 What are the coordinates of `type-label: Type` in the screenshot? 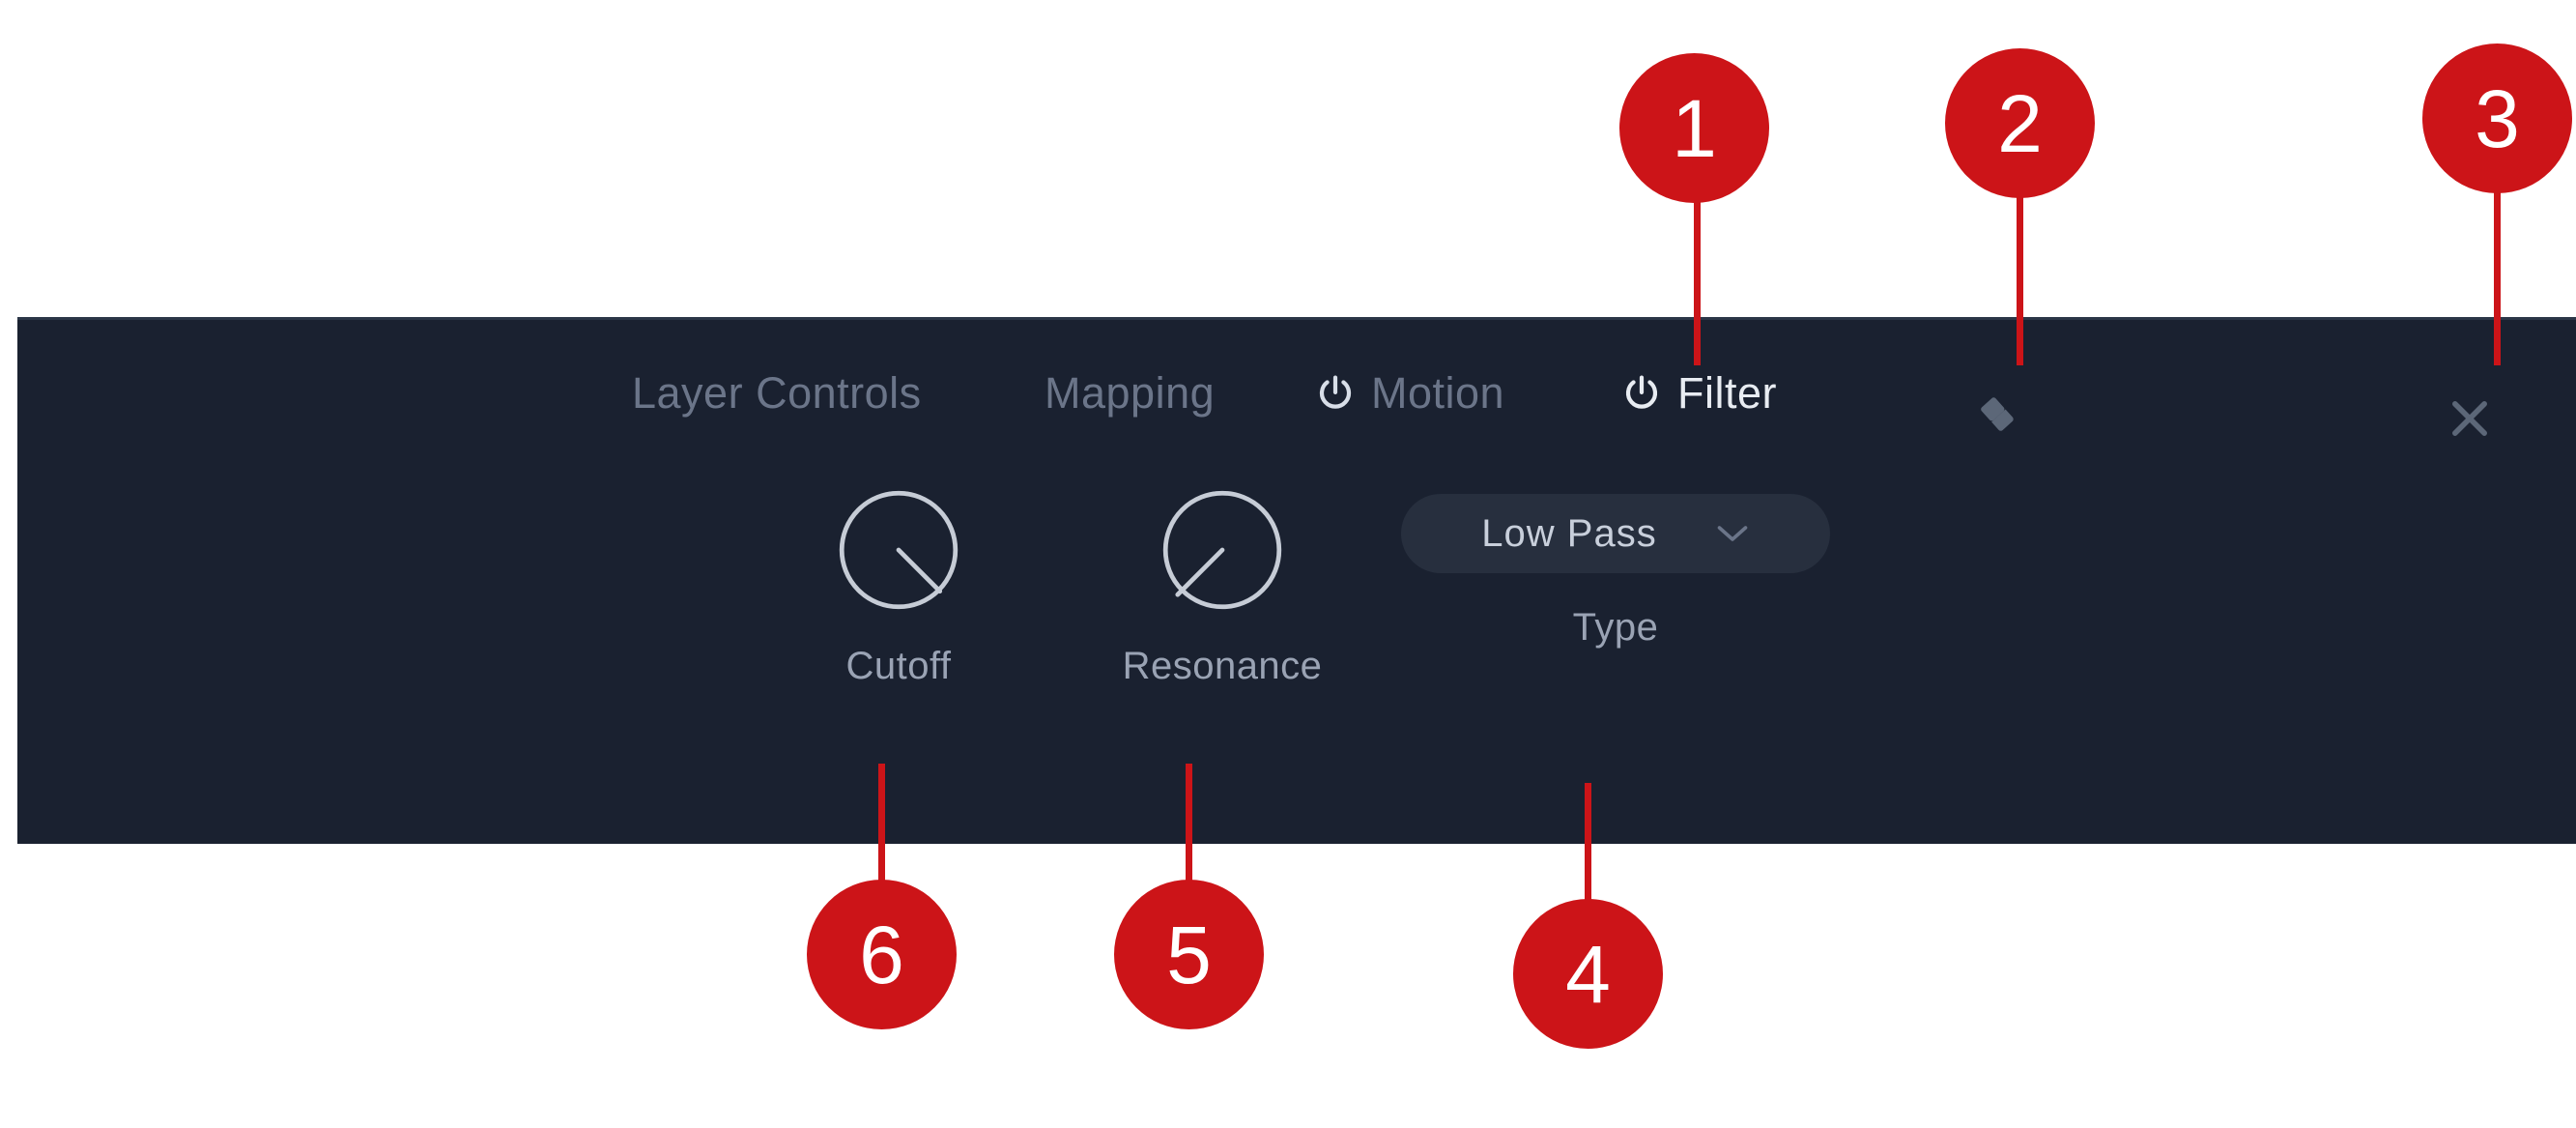 It's located at (1616, 627).